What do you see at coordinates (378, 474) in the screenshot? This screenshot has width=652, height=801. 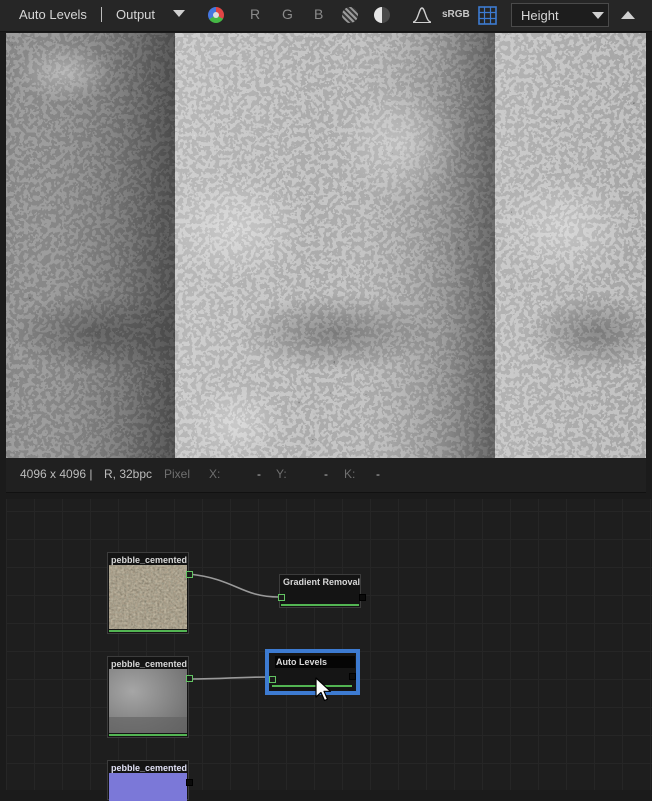 I see `k-value: -` at bounding box center [378, 474].